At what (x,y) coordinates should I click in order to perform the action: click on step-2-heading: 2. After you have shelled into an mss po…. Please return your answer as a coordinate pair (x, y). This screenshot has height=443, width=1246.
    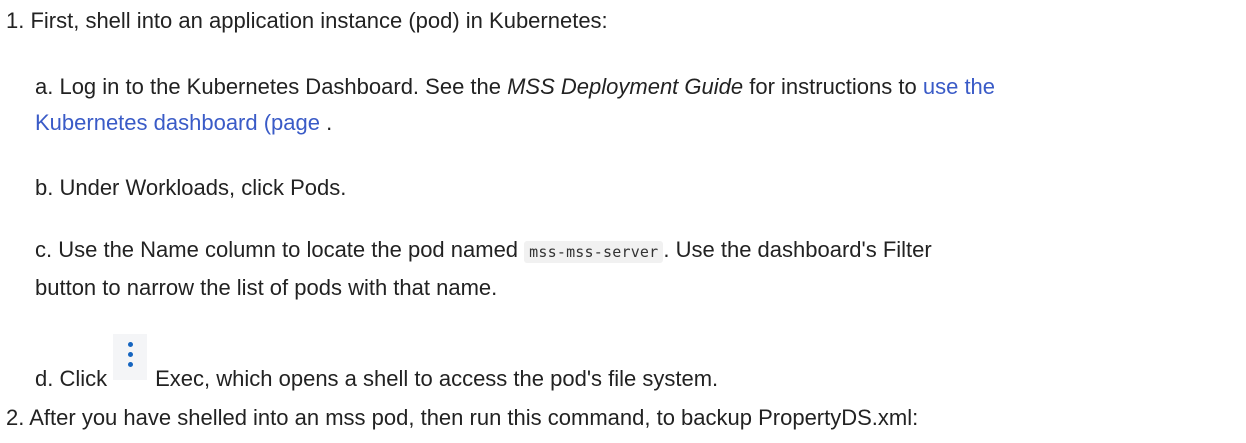
    Looking at the image, I should click on (462, 417).